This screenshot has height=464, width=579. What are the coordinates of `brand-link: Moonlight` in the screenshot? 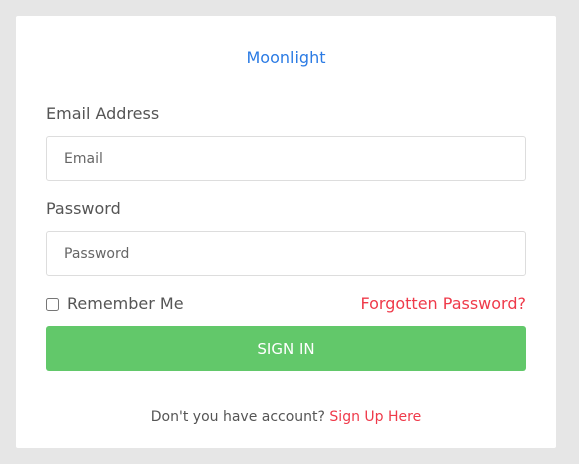 It's located at (286, 58).